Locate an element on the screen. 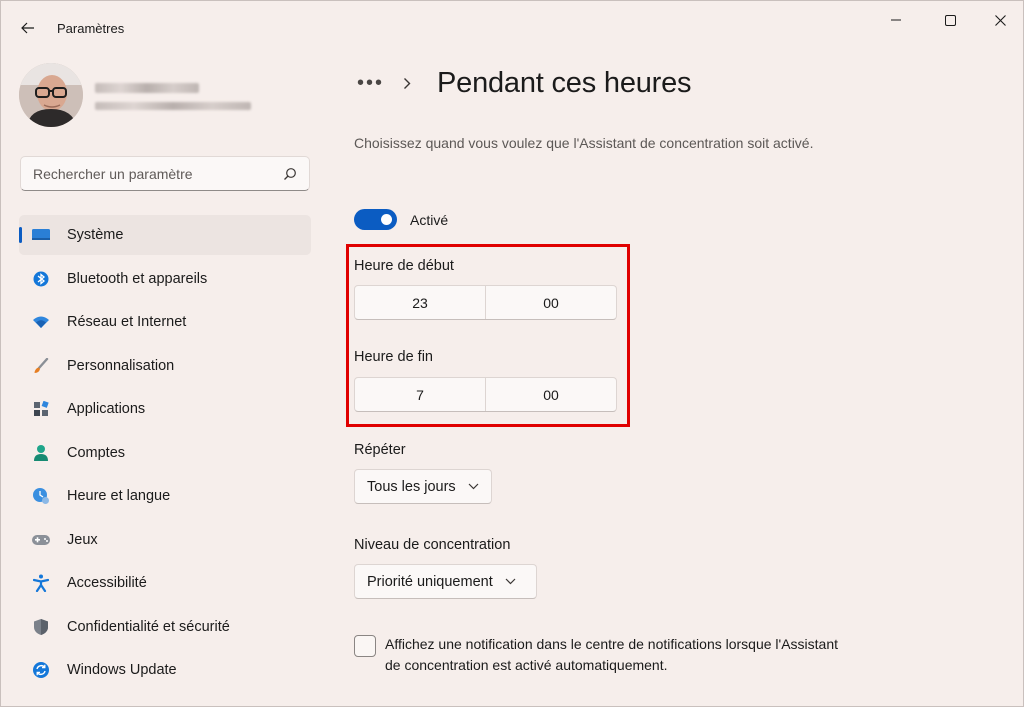 This screenshot has height=707, width=1024. person-icon is located at coordinates (41, 453).